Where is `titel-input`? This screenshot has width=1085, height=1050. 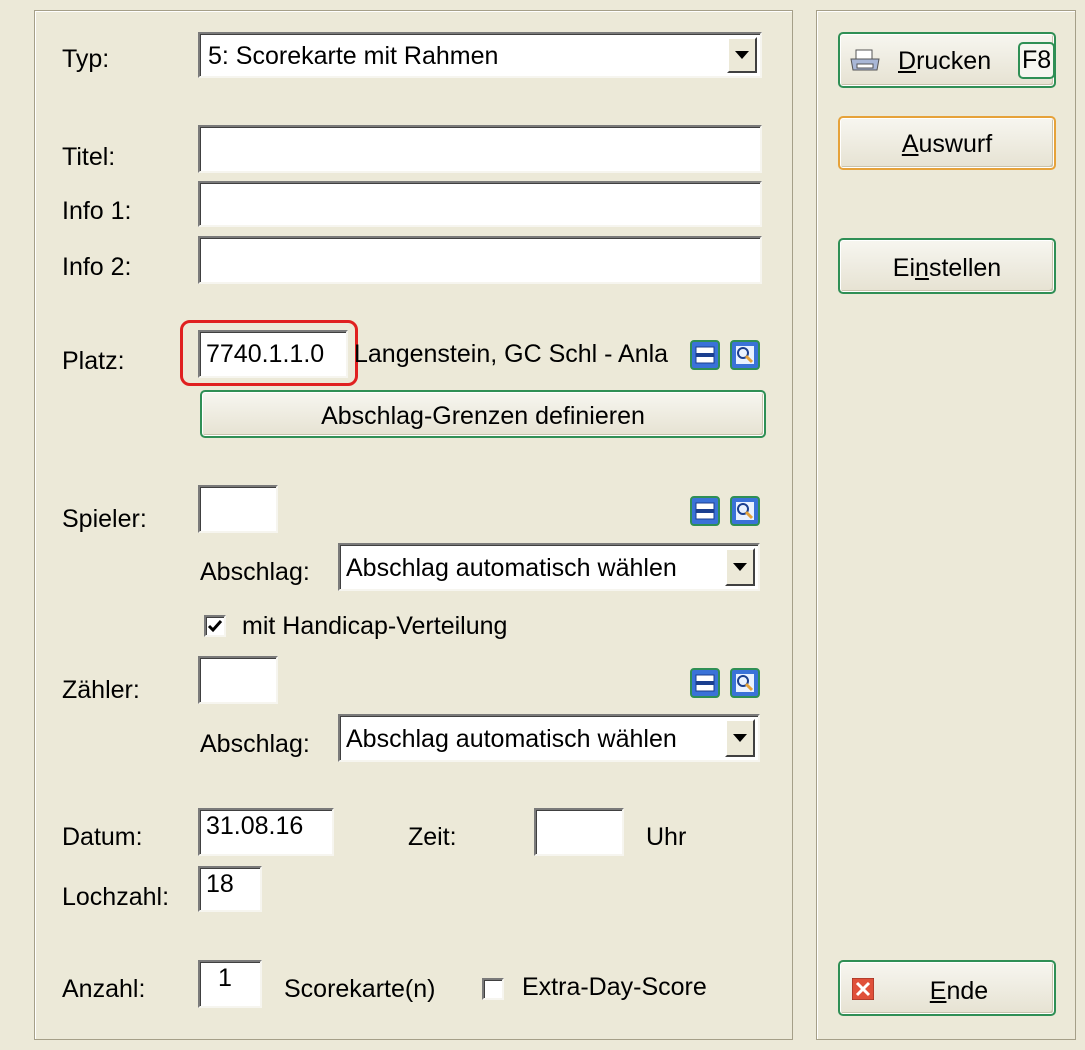 titel-input is located at coordinates (480, 149).